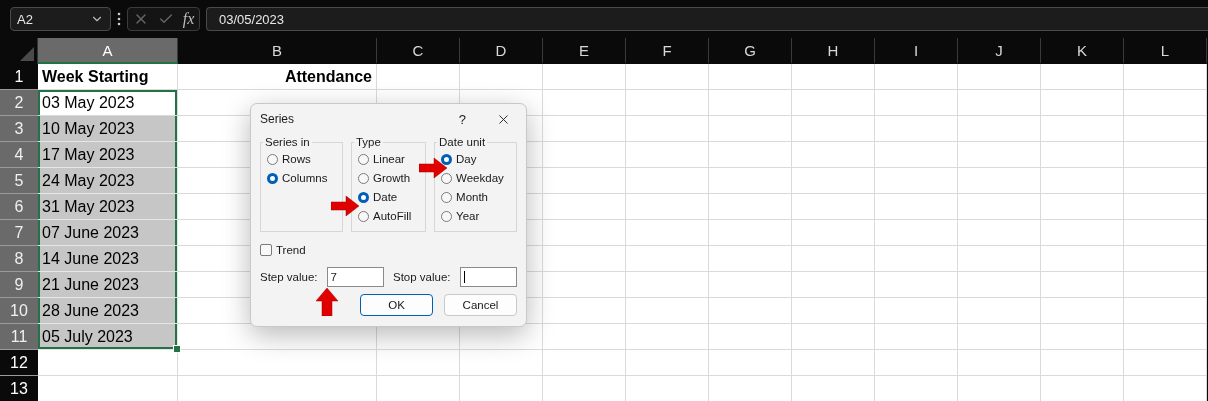 The height and width of the screenshot is (401, 1208). What do you see at coordinates (422, 277) in the screenshot?
I see `field-label: Stop value:` at bounding box center [422, 277].